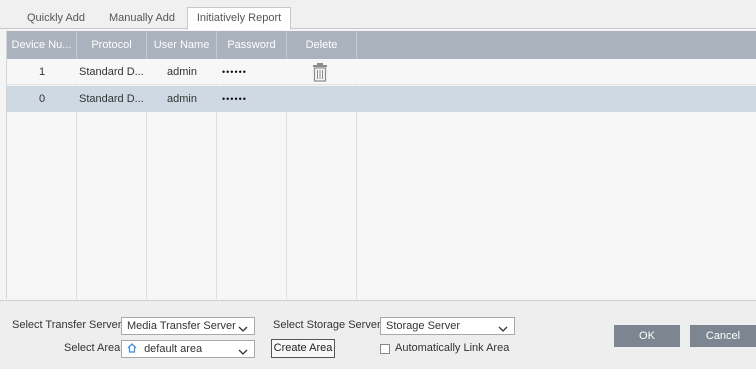  I want to click on transfer-server-select: Media Transfer Server, so click(188, 326).